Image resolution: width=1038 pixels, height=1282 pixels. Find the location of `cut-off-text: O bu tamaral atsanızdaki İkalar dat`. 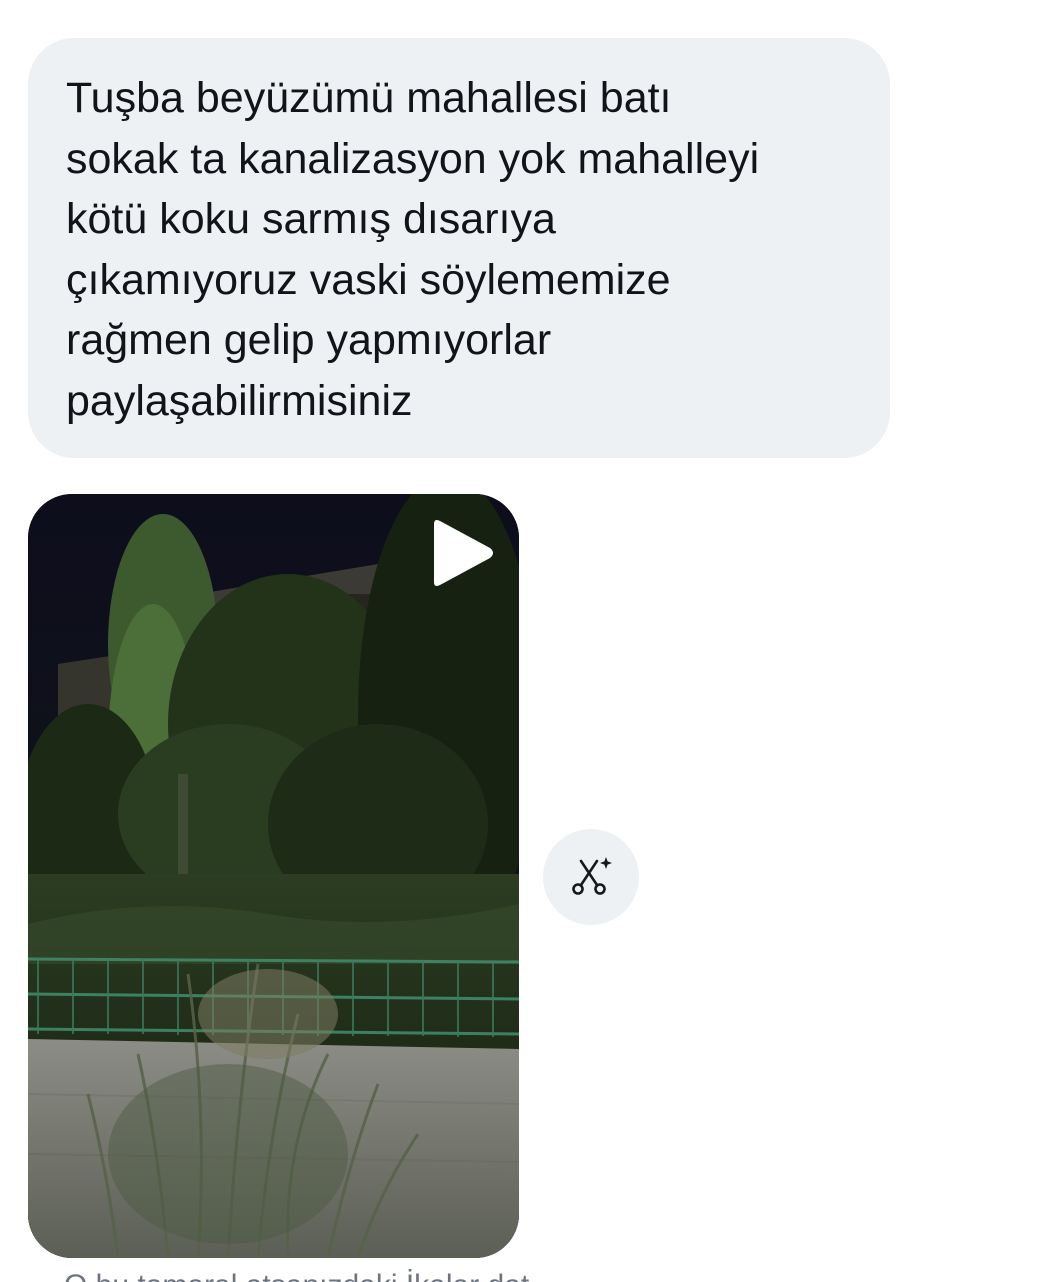

cut-off-text: O bu tamaral atsanızdaki İkalar dat is located at coordinates (296, 1275).